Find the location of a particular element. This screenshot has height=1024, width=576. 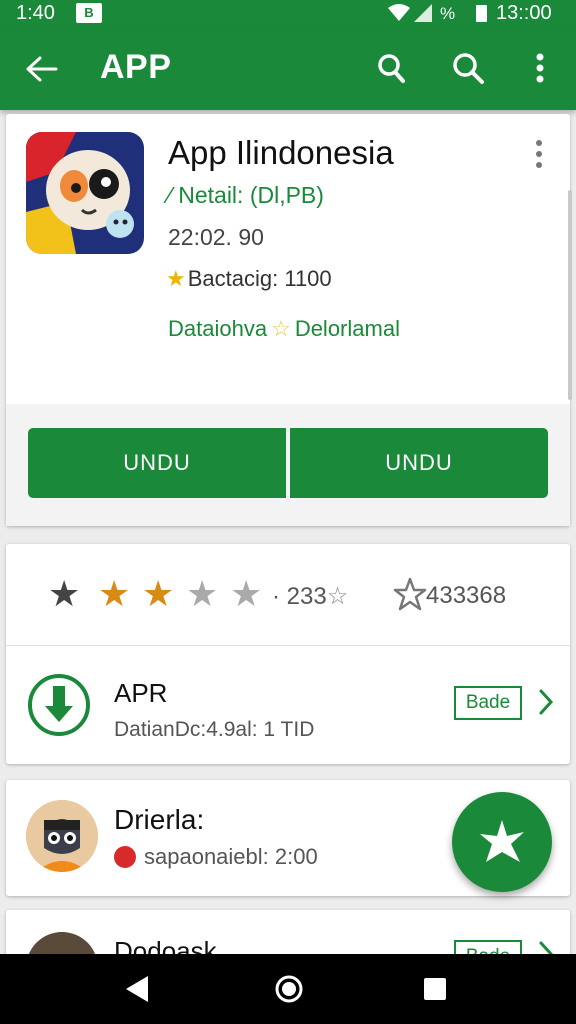

notification-app-icon: B is located at coordinates (89, 13).